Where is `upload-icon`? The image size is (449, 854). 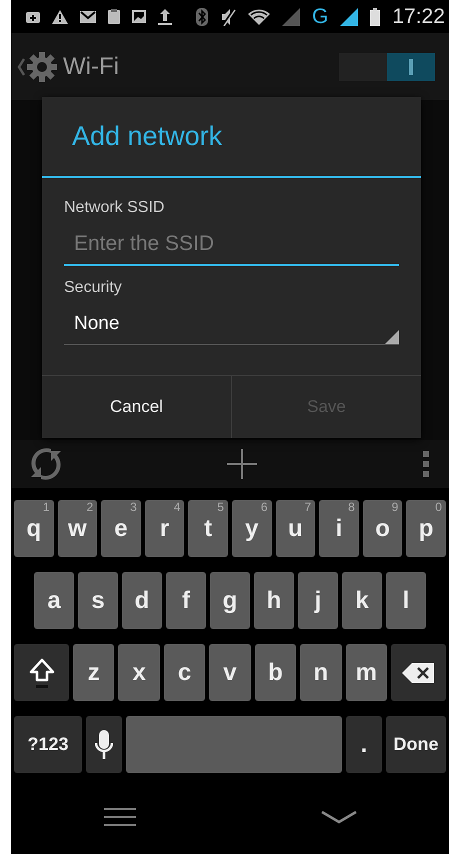
upload-icon is located at coordinates (165, 16).